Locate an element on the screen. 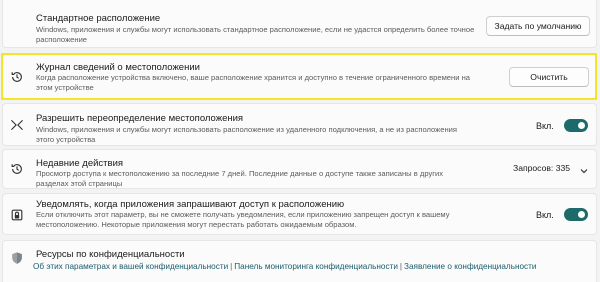 The width and height of the screenshot is (600, 282). location-override-toggle is located at coordinates (575, 125).